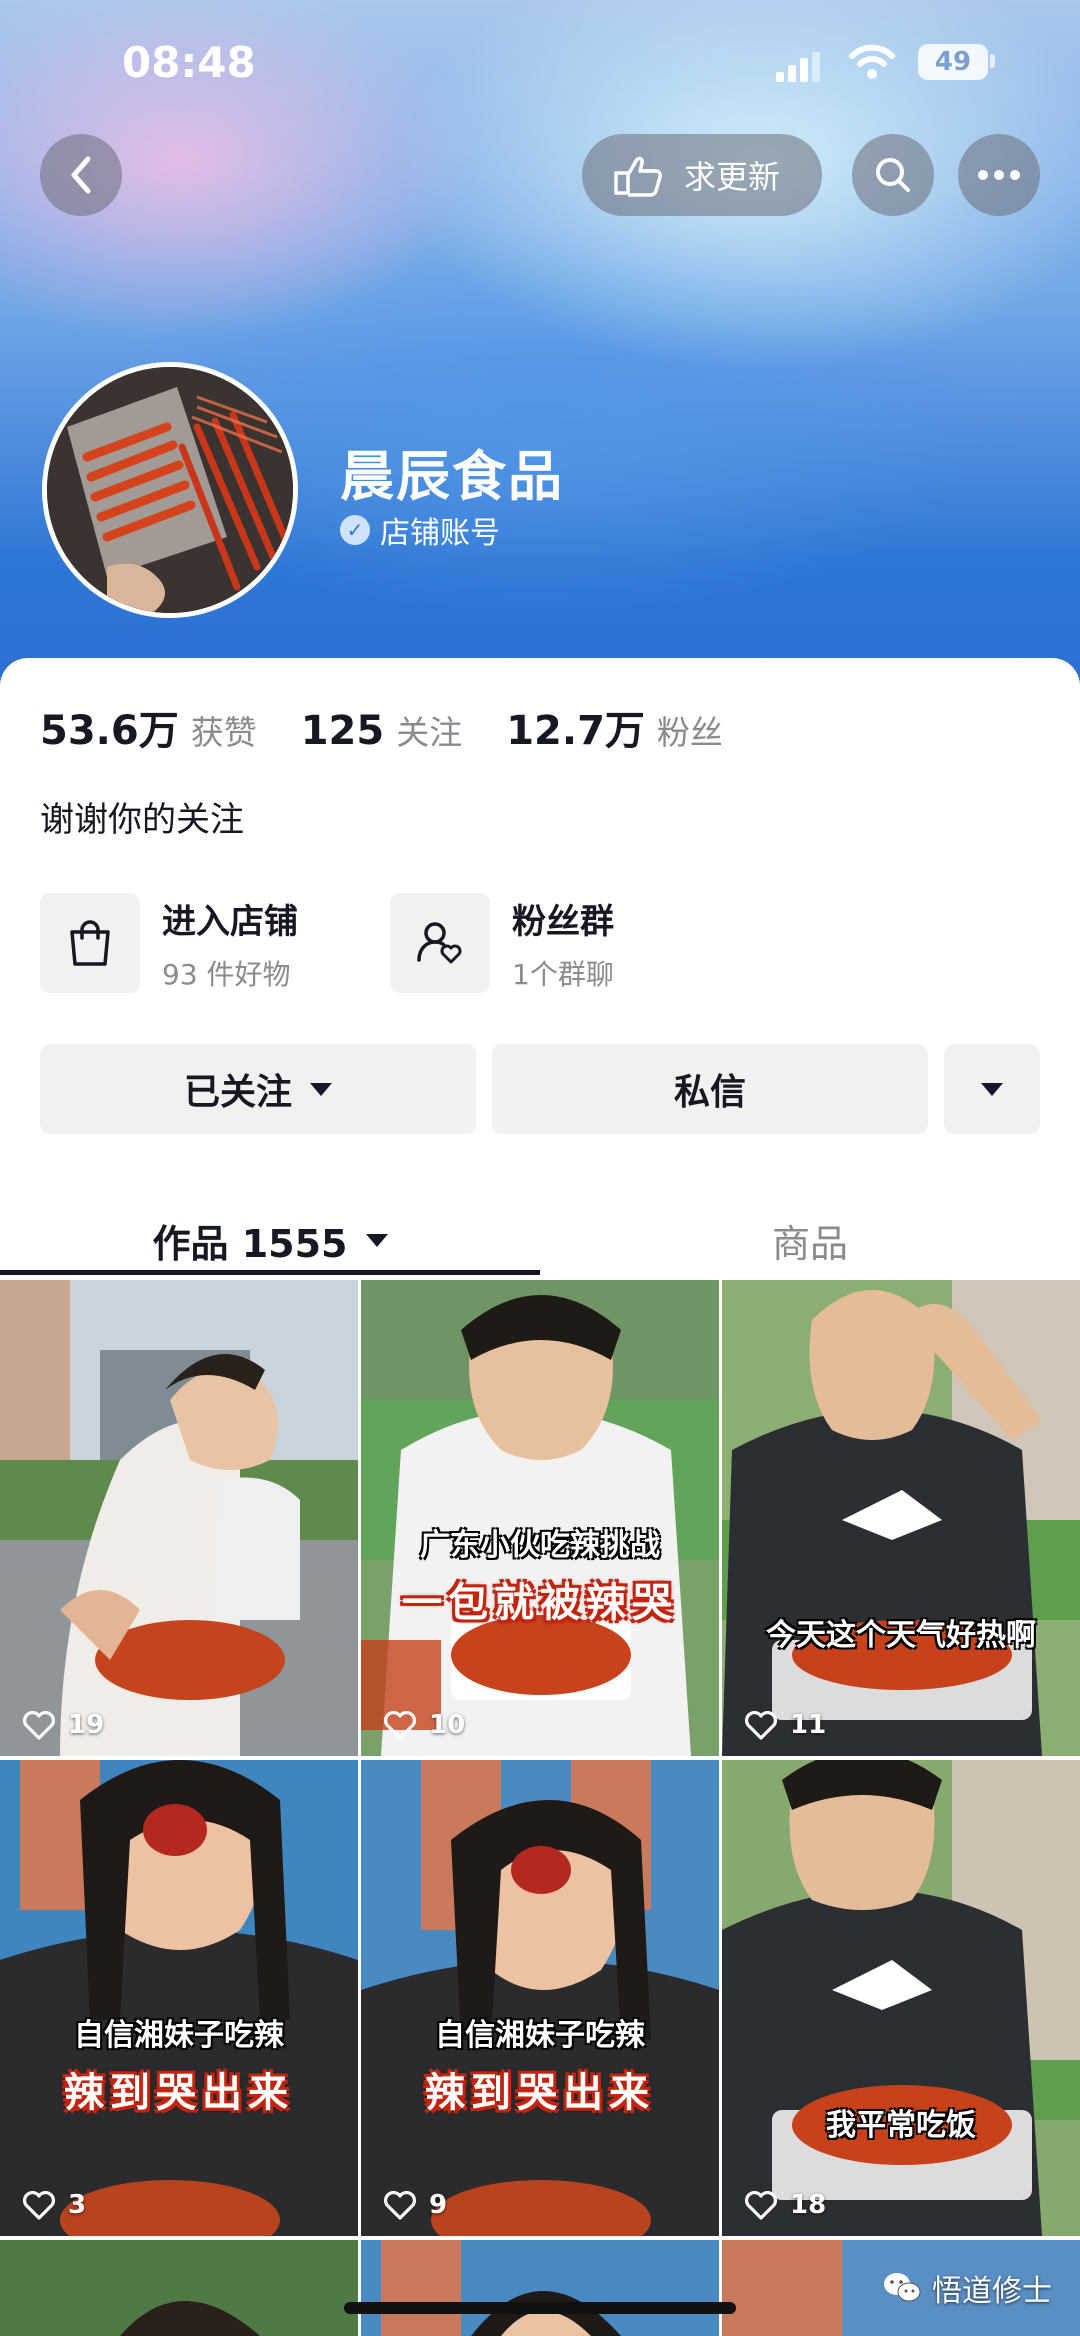 Image resolution: width=1080 pixels, height=2336 pixels. Describe the element at coordinates (902, 2287) in the screenshot. I see `wechat-icon` at that location.